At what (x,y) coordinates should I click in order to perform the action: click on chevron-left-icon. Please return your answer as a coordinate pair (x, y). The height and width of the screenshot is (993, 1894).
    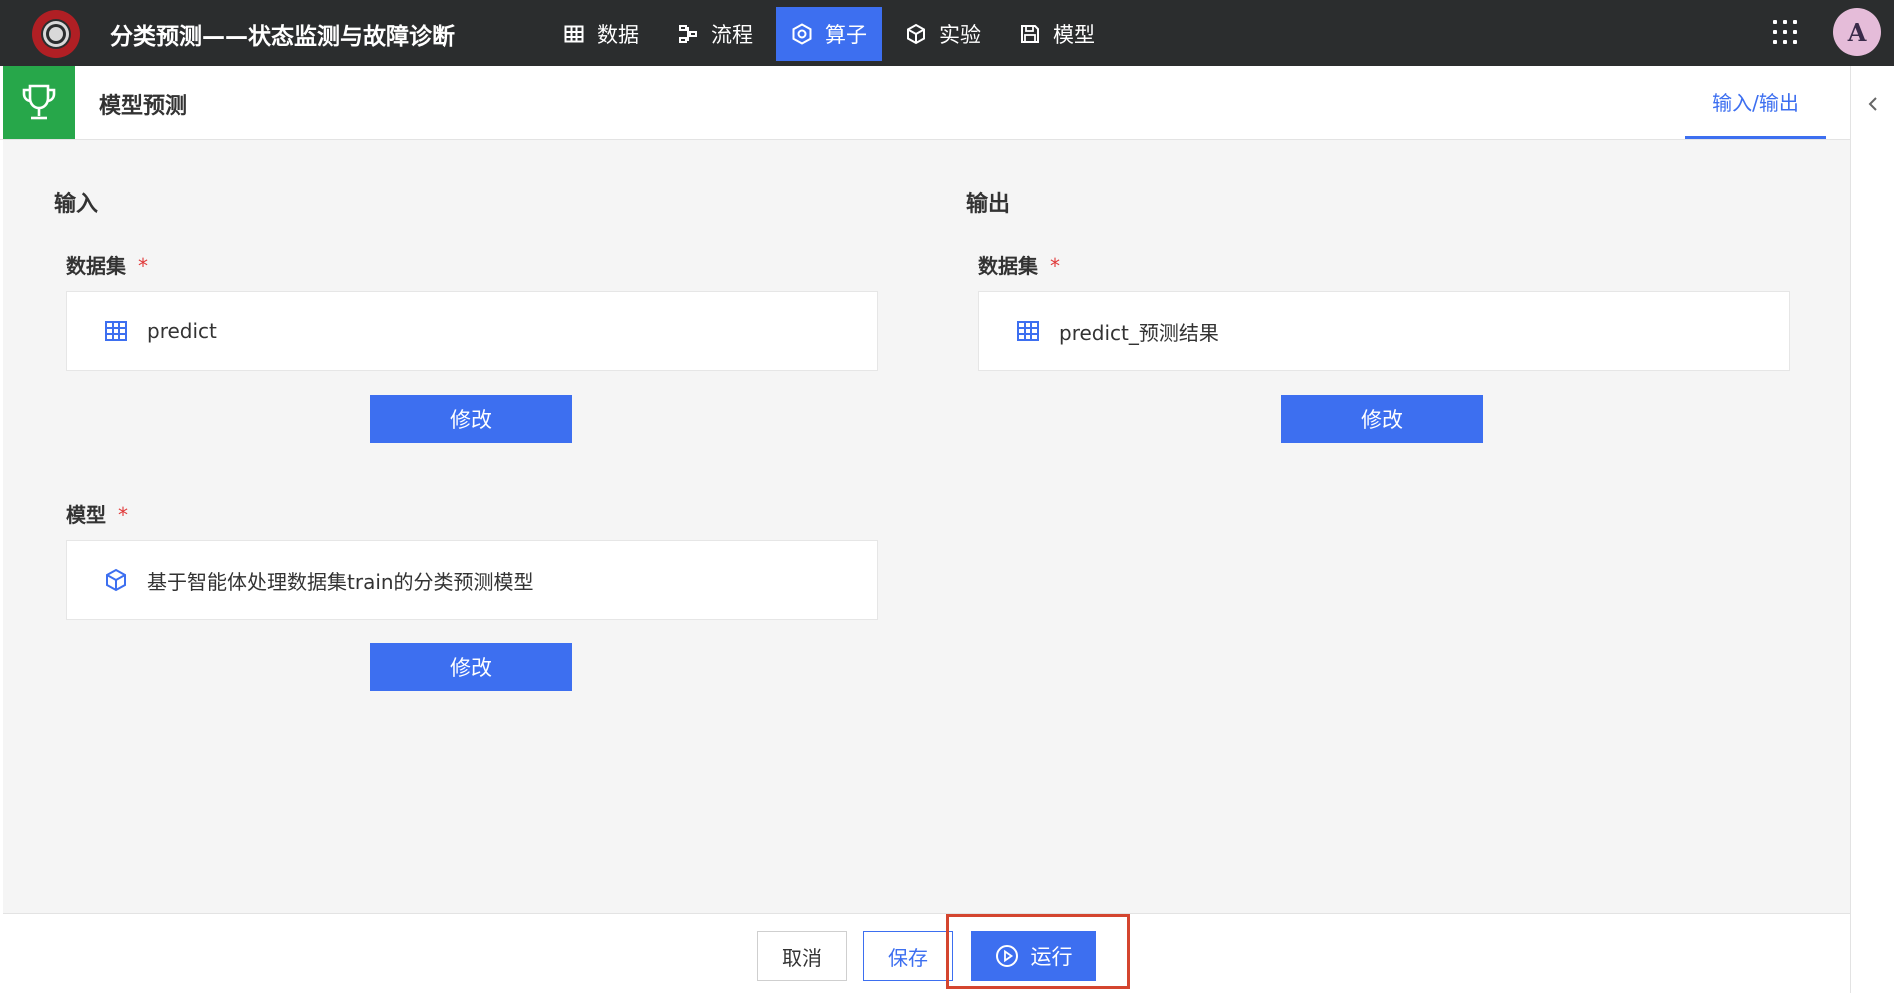
    Looking at the image, I should click on (1873, 104).